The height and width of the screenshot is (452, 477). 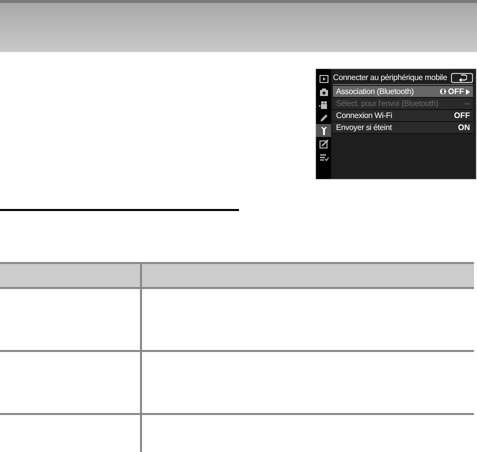 What do you see at coordinates (323, 79) in the screenshot?
I see `play-icon` at bounding box center [323, 79].